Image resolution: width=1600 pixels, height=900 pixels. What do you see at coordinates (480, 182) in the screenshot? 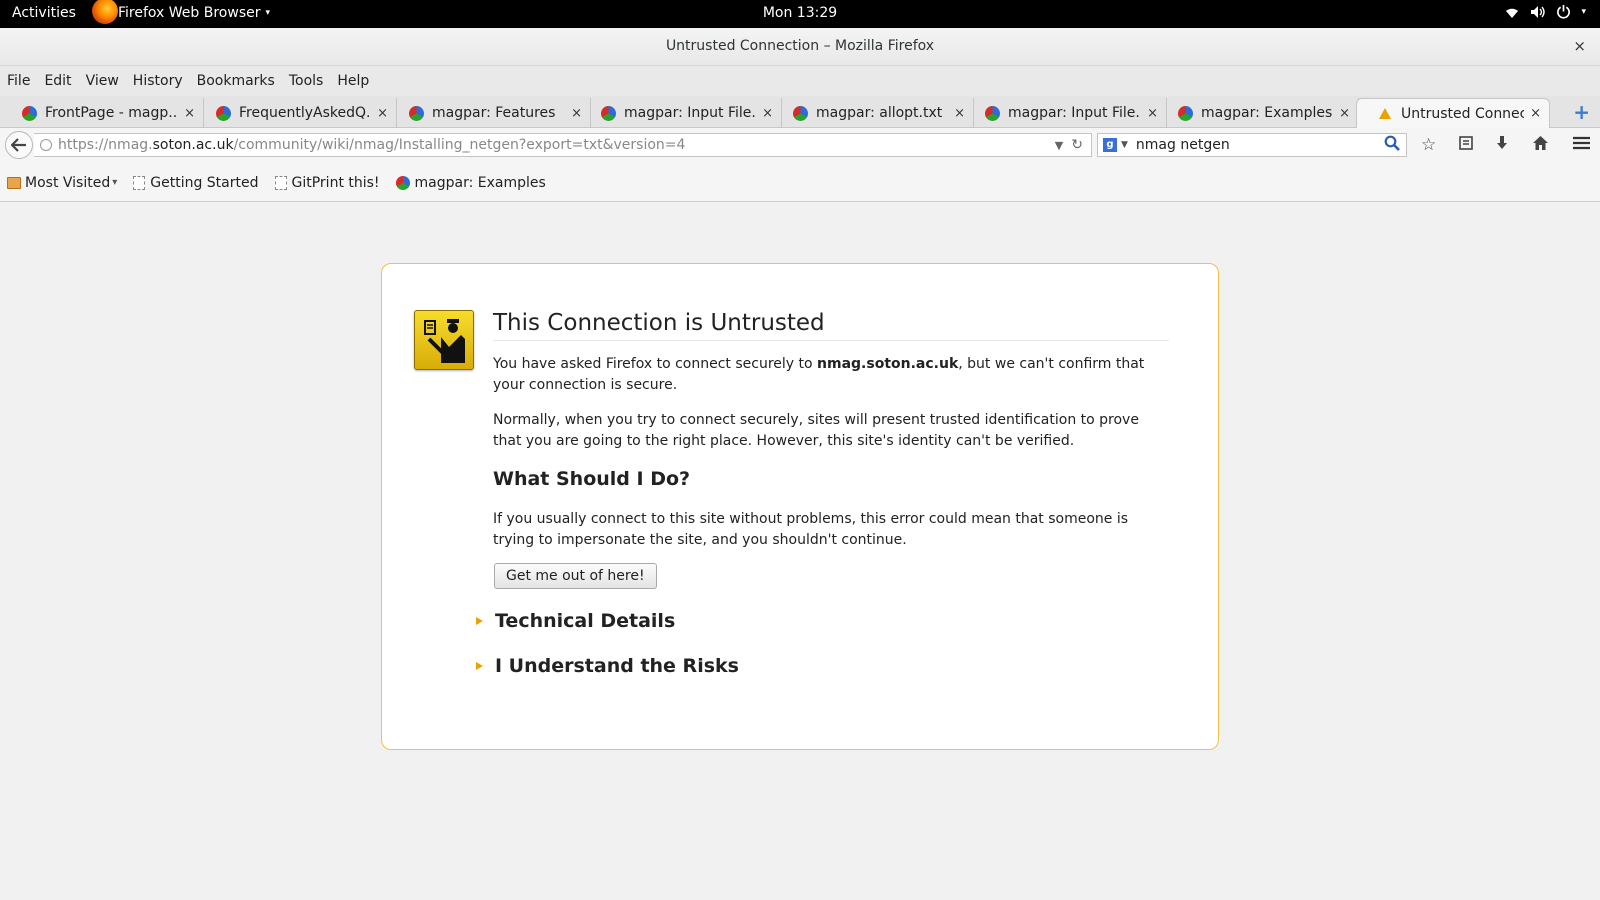
I see `bookmark-label: magpar: Examples` at bounding box center [480, 182].